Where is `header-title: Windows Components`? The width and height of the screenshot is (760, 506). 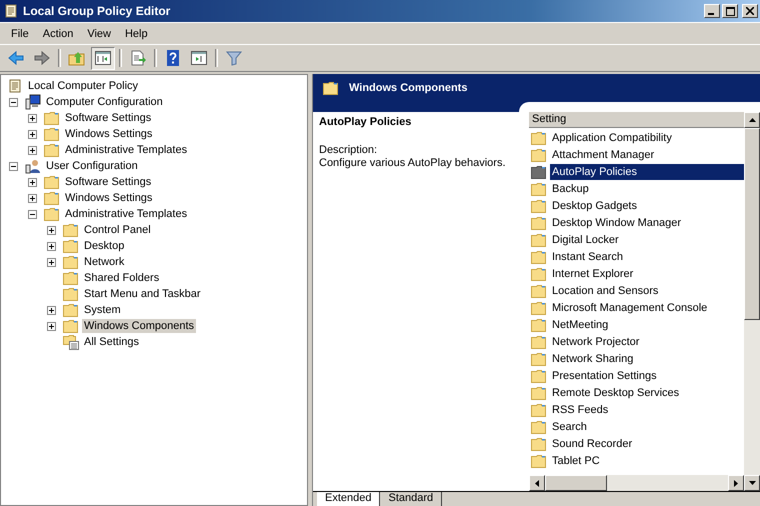 header-title: Windows Components is located at coordinates (408, 88).